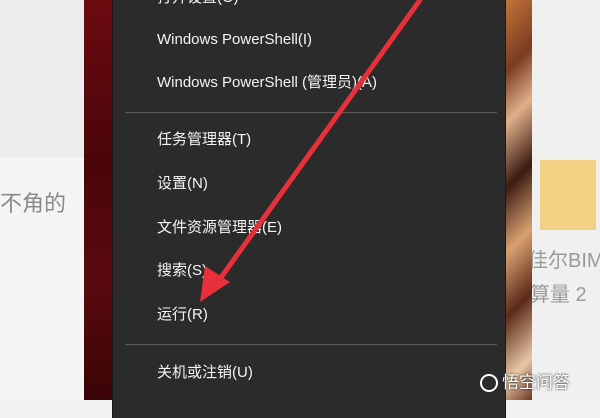 Image resolution: width=600 pixels, height=418 pixels. I want to click on menu-item-powershell: Windows PowerShell(I), so click(234, 40).